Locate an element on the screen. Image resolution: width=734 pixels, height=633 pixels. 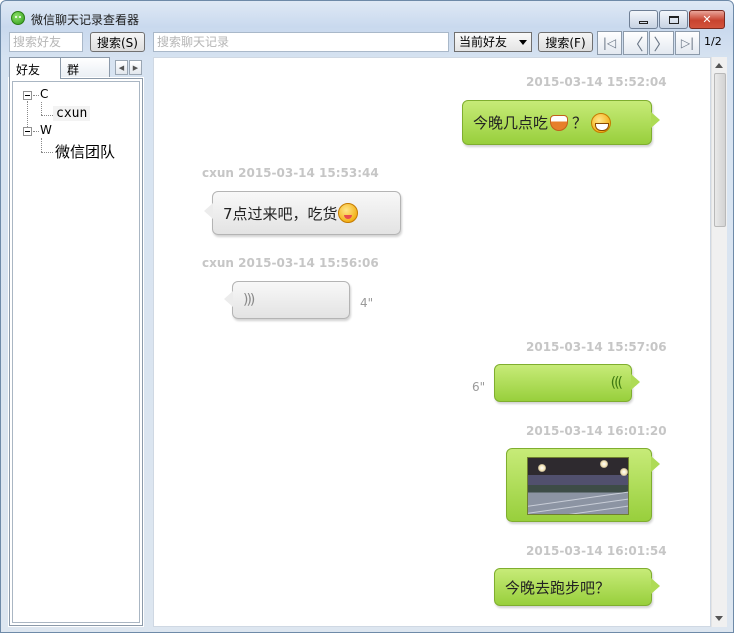
tab-friends-label: 好友 is located at coordinates (28, 70).